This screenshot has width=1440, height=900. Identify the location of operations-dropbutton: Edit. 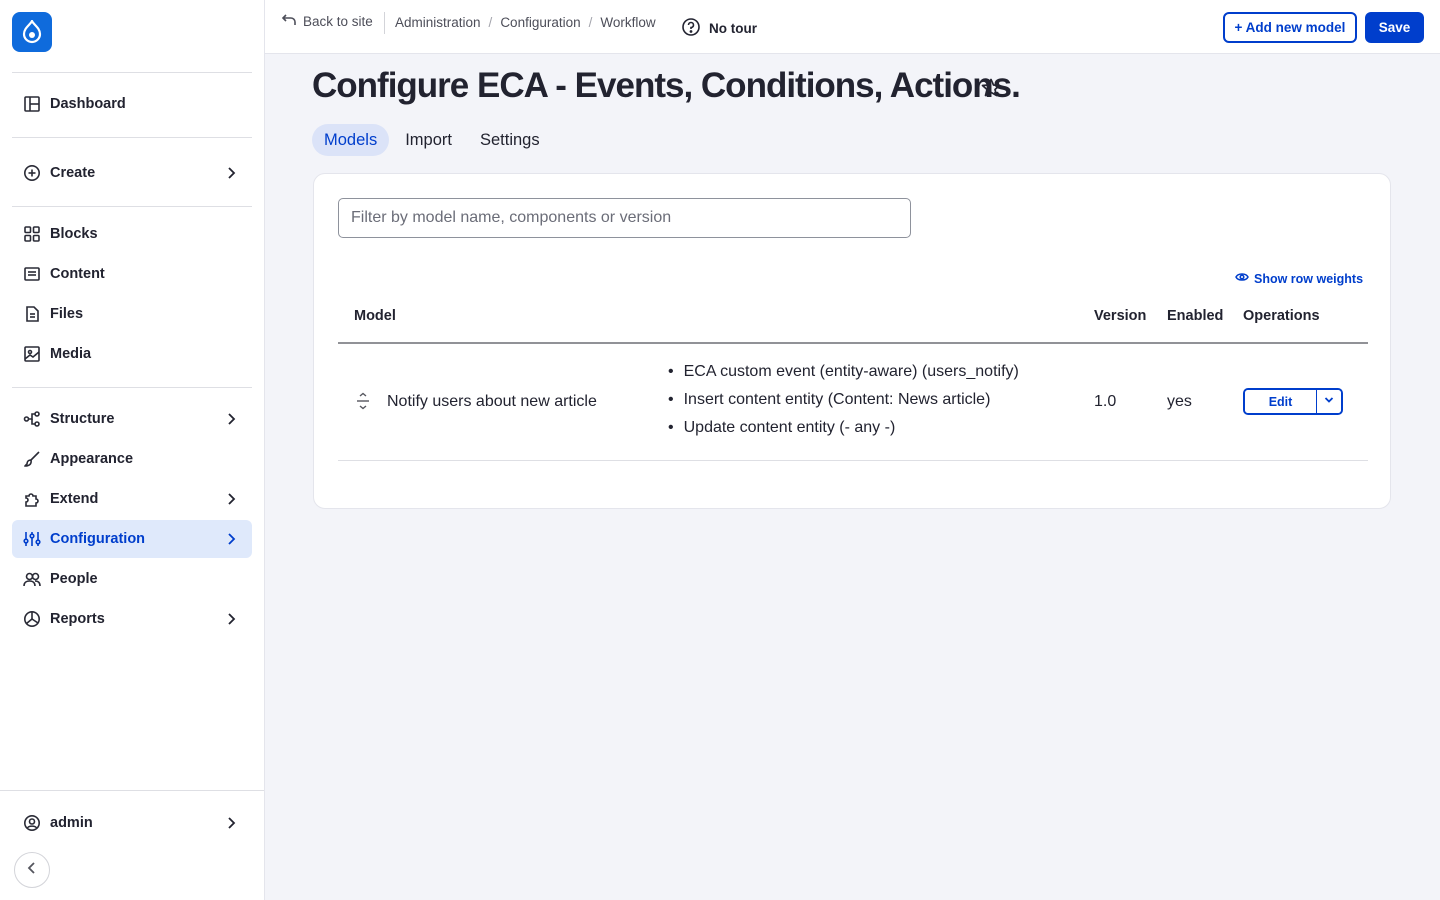
(1293, 401).